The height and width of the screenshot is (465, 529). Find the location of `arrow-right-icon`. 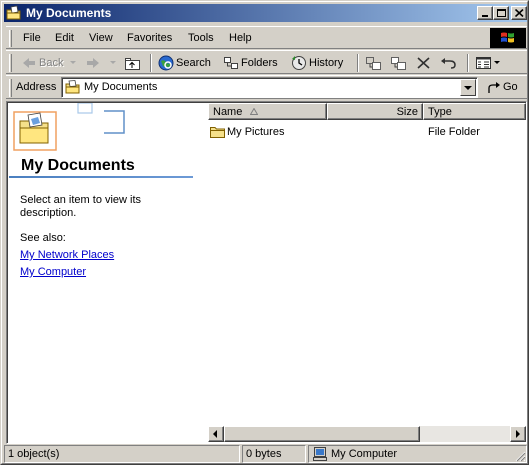

arrow-right-icon is located at coordinates (518, 434).